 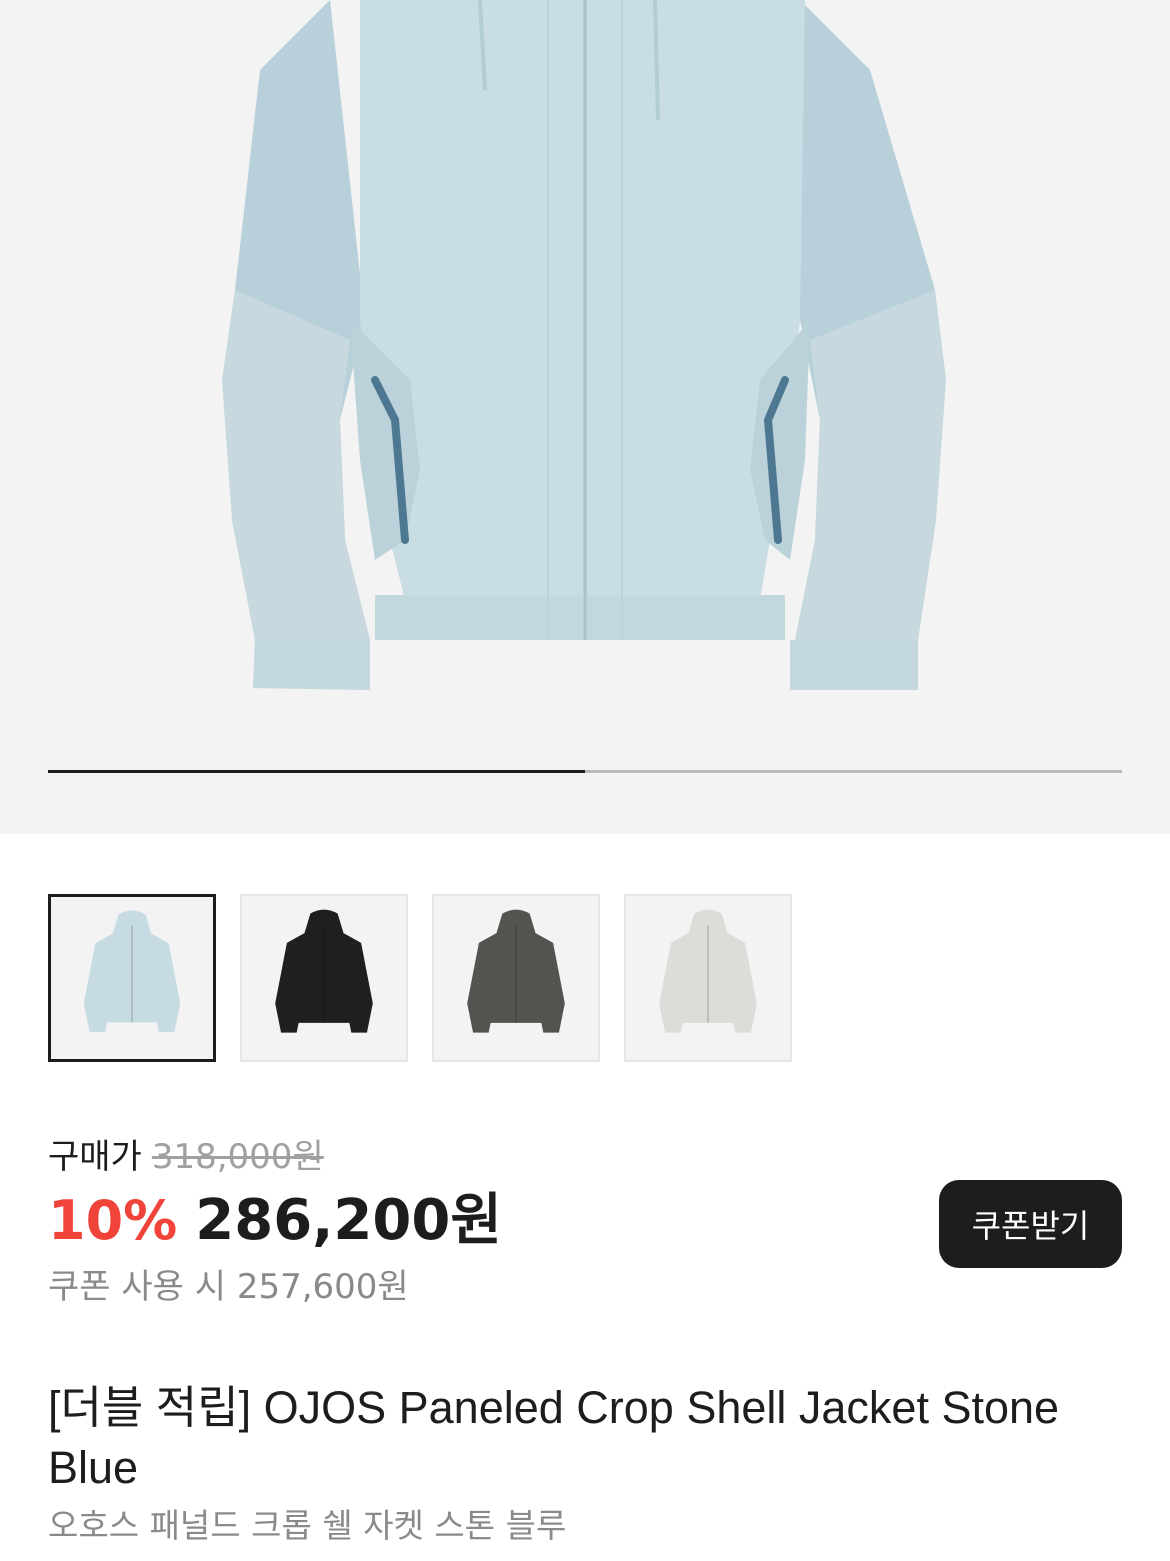 I want to click on get-coupon-button: 쿠폰받기, so click(x=1030, y=1224).